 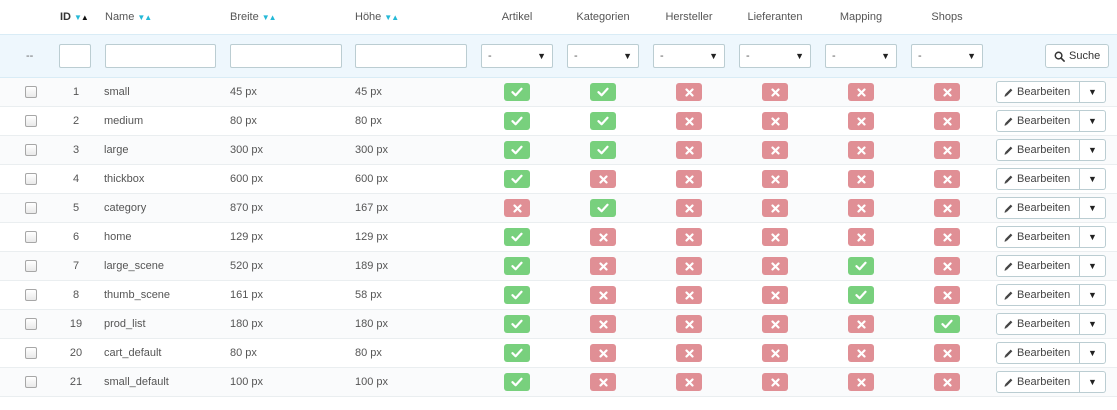 I want to click on filter-width-input, so click(x=286, y=56).